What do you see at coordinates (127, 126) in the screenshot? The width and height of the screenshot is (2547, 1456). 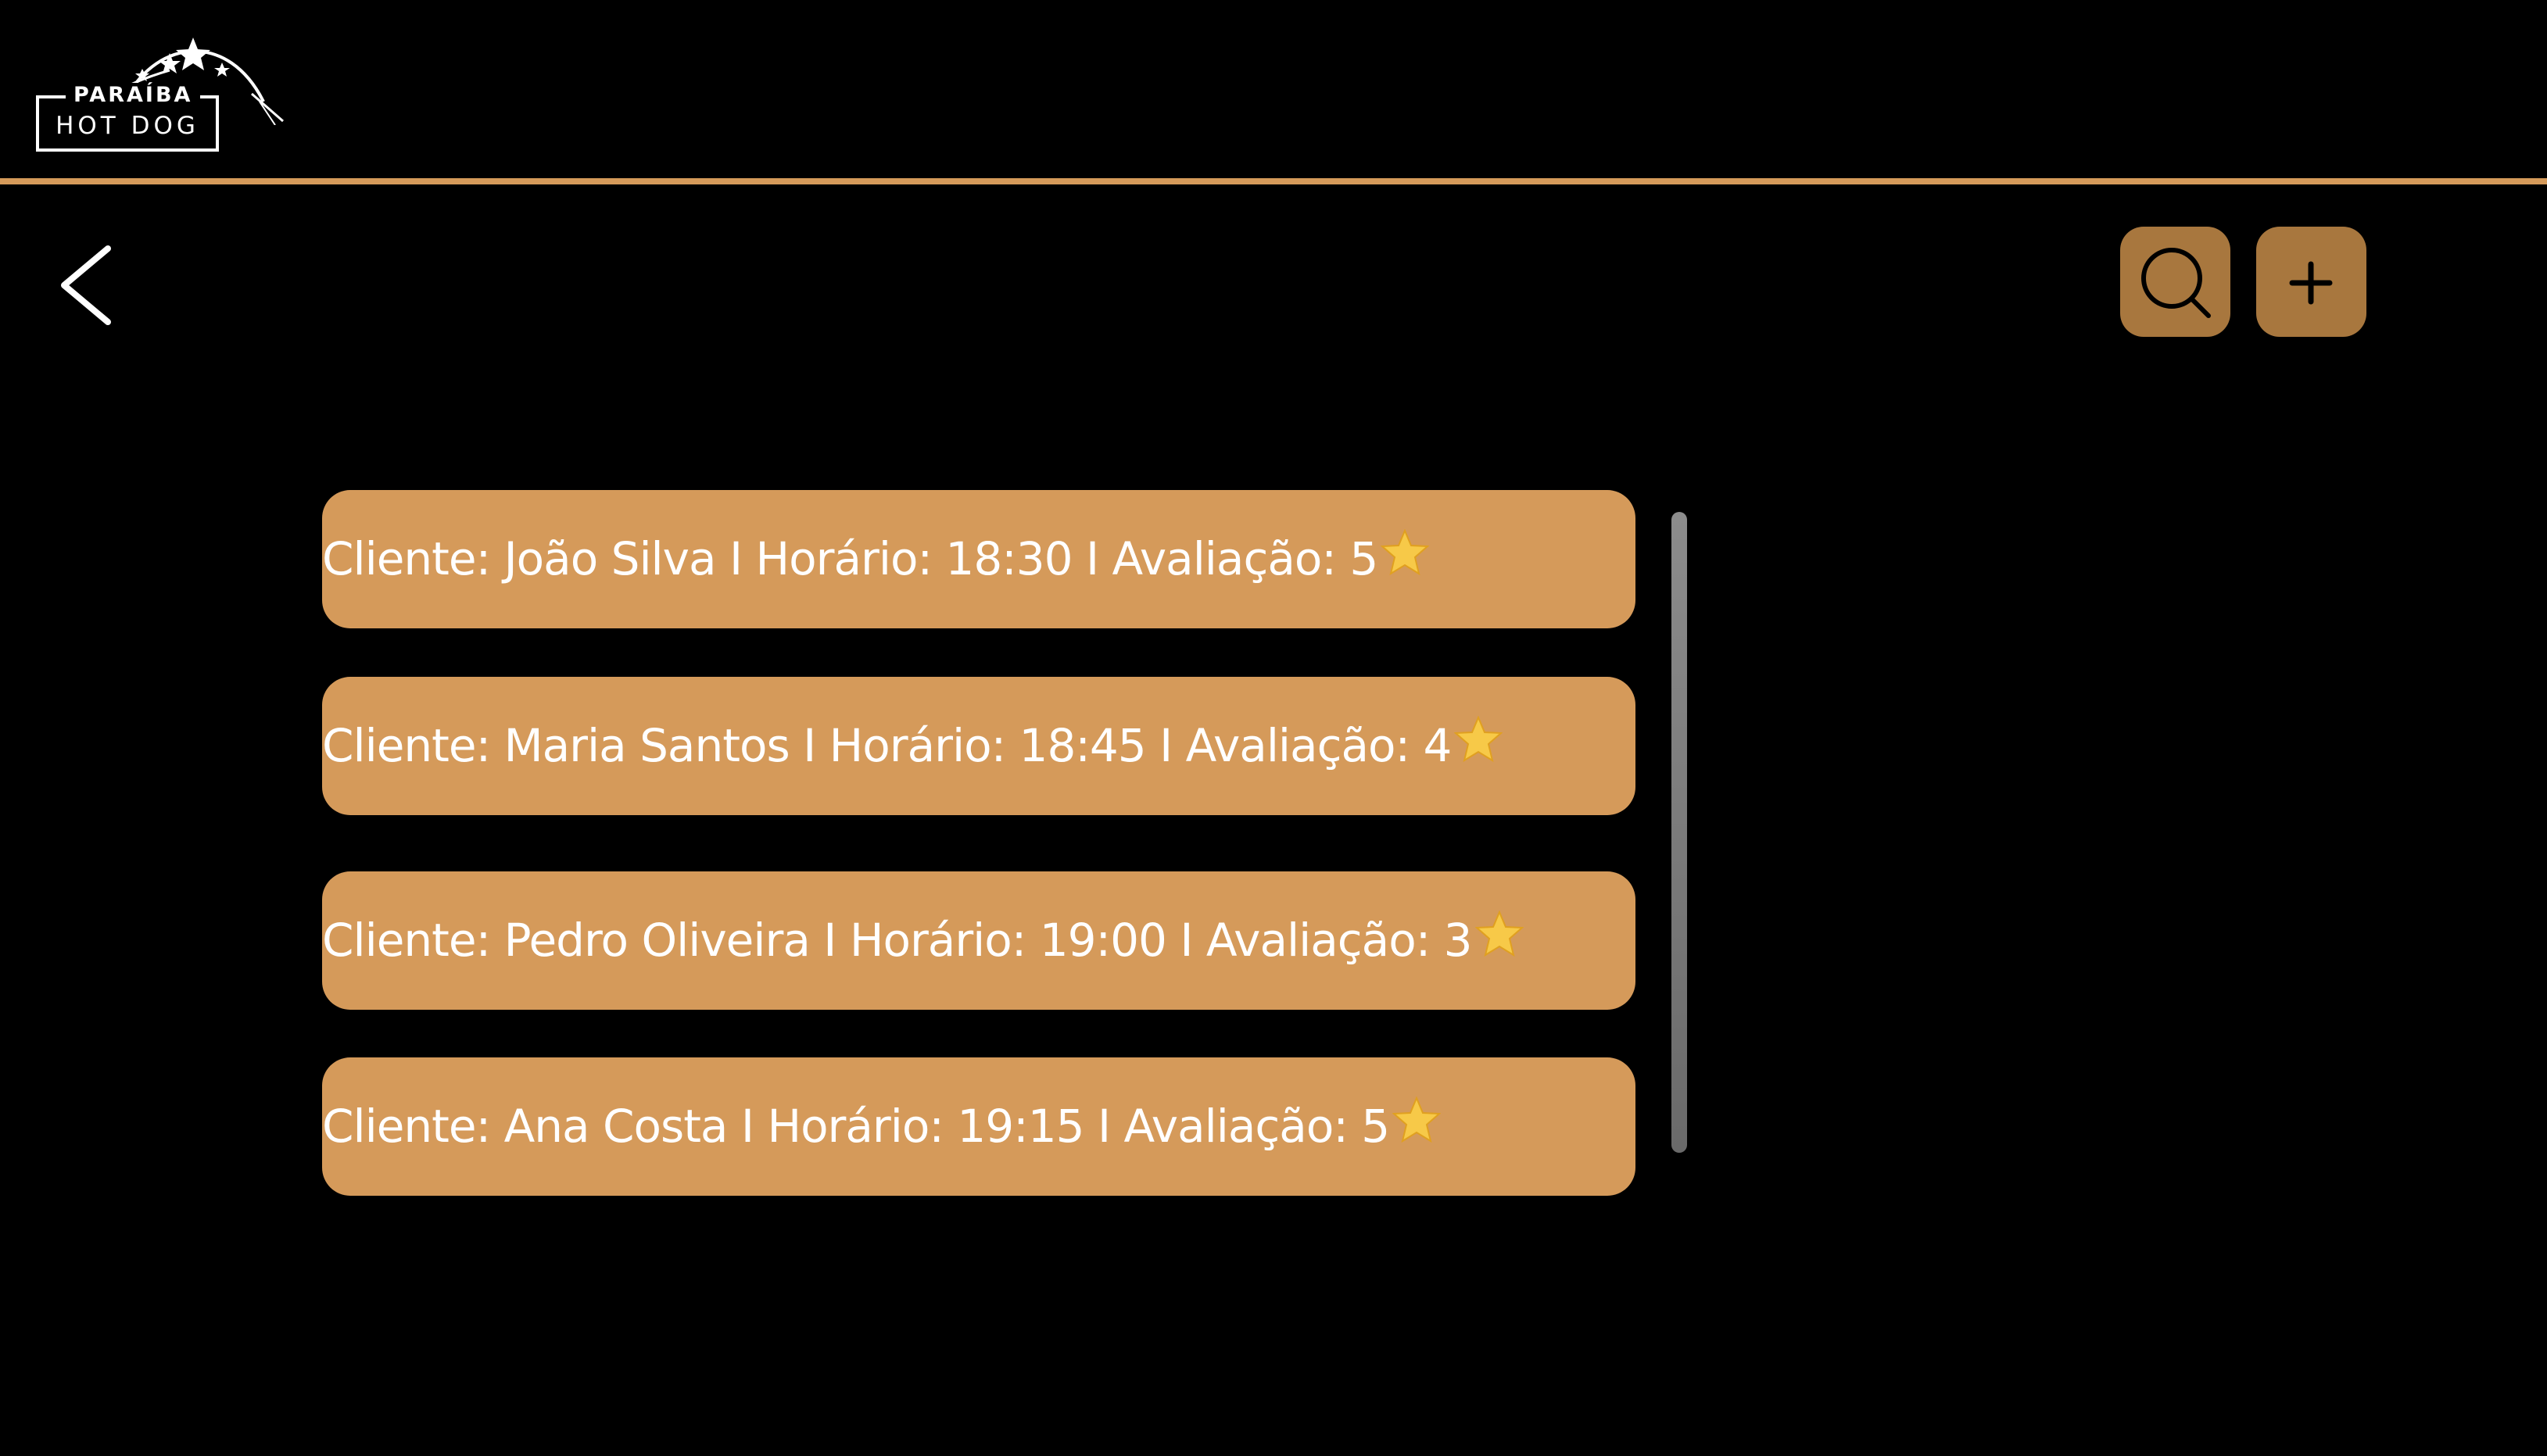 I see `logo-bottom-text: HOT DOG` at bounding box center [127, 126].